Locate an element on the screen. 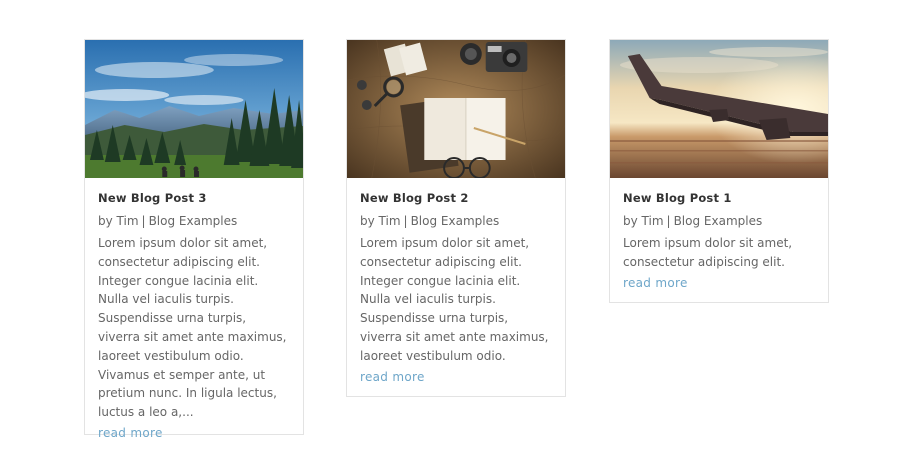  post-title: New Blog Post 3 is located at coordinates (194, 198).